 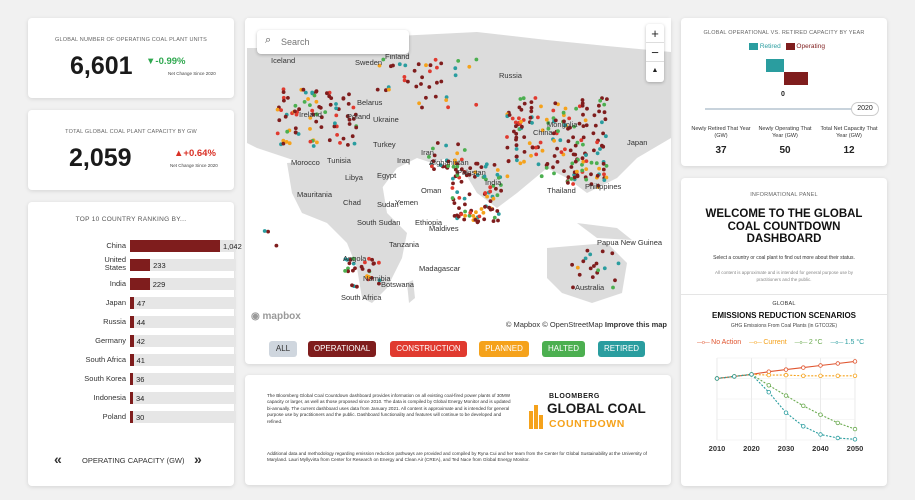 I want to click on search-box: ⌕, so click(x=333, y=42).